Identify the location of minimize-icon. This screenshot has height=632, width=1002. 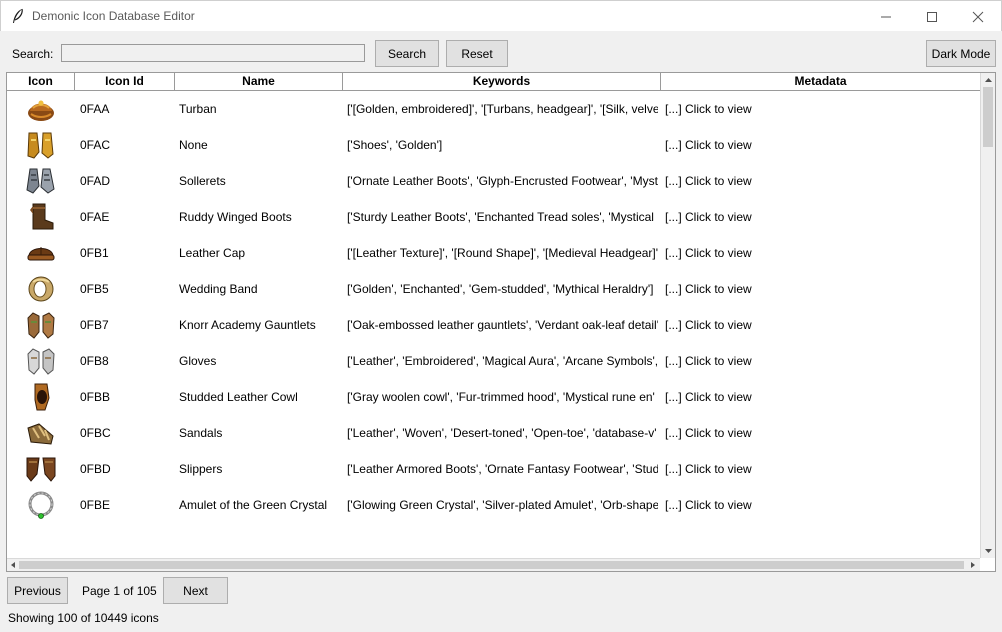
(886, 17).